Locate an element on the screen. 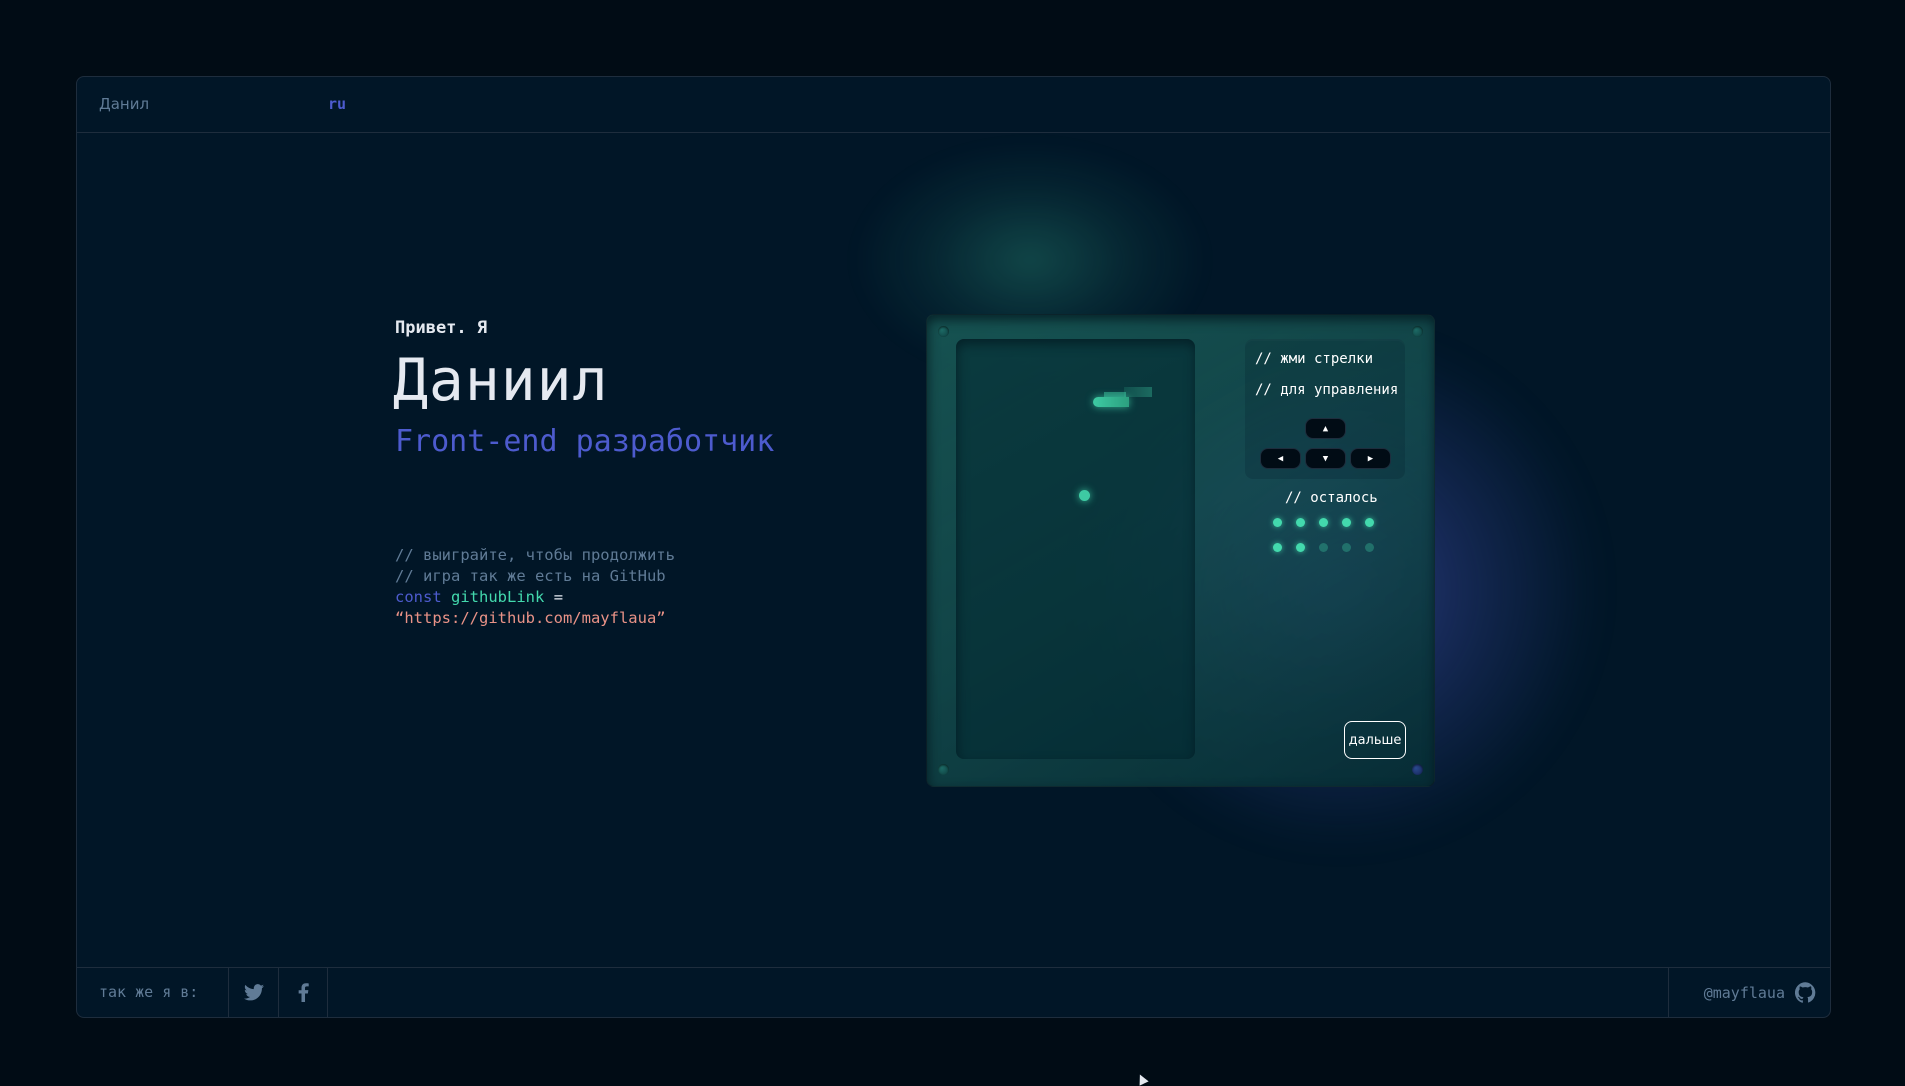 The height and width of the screenshot is (1086, 1905). snake-tail is located at coordinates (1138, 392).